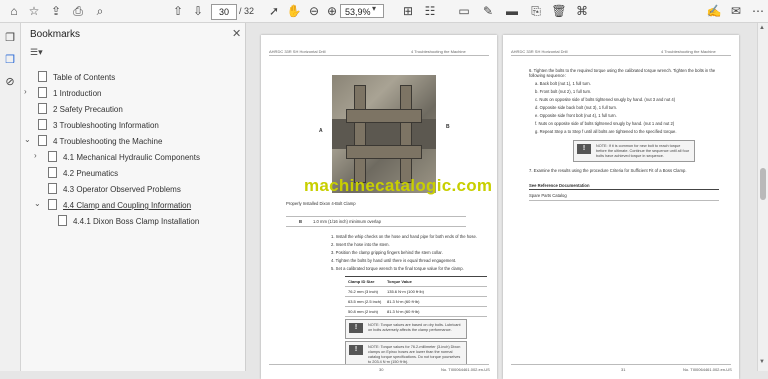  Describe the element at coordinates (416, 282) in the screenshot. I see `table-header-row: Clamp ID Size Torque Value` at that location.